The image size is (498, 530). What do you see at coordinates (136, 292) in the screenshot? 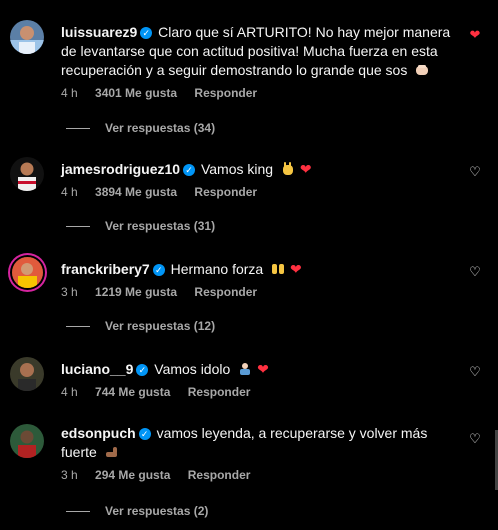
I see `comment-likes: 1219 Me gusta` at bounding box center [136, 292].